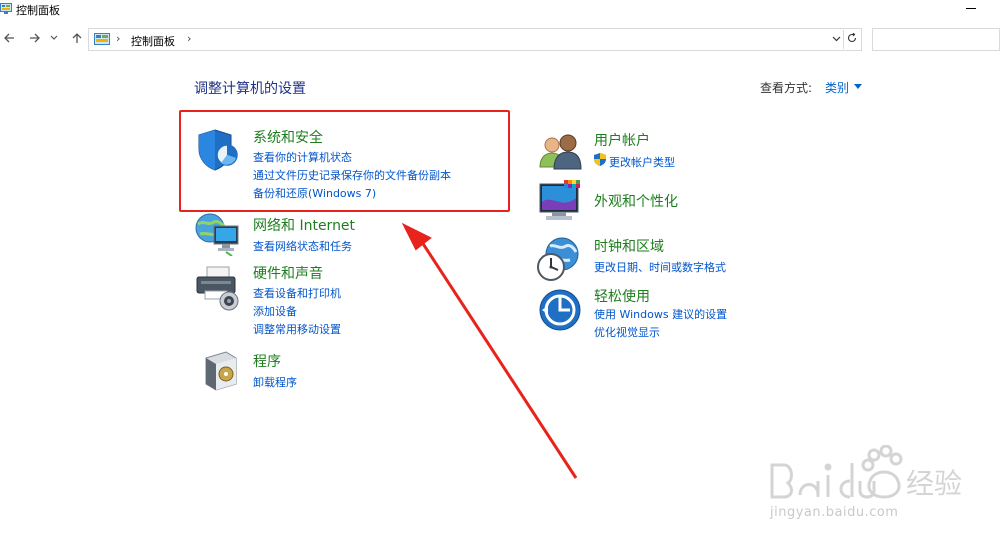  I want to click on watermark-url: jingyan.baidu.com, so click(834, 512).